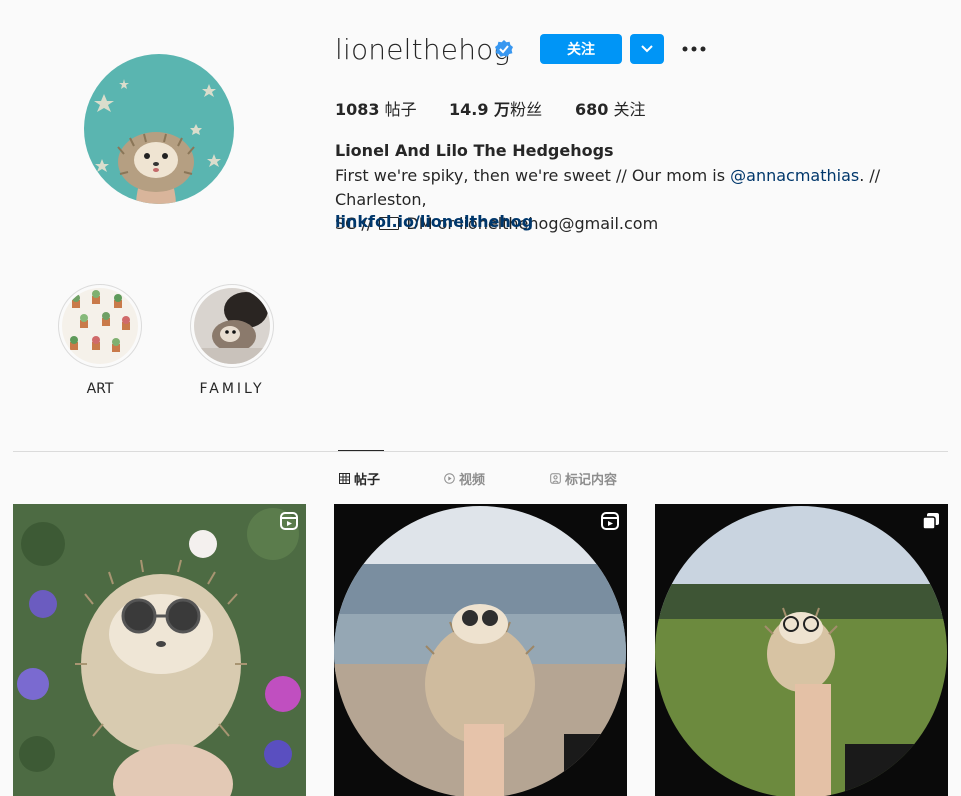 This screenshot has height=796, width=961. What do you see at coordinates (930, 521) in the screenshot?
I see `carousel-icon` at bounding box center [930, 521].